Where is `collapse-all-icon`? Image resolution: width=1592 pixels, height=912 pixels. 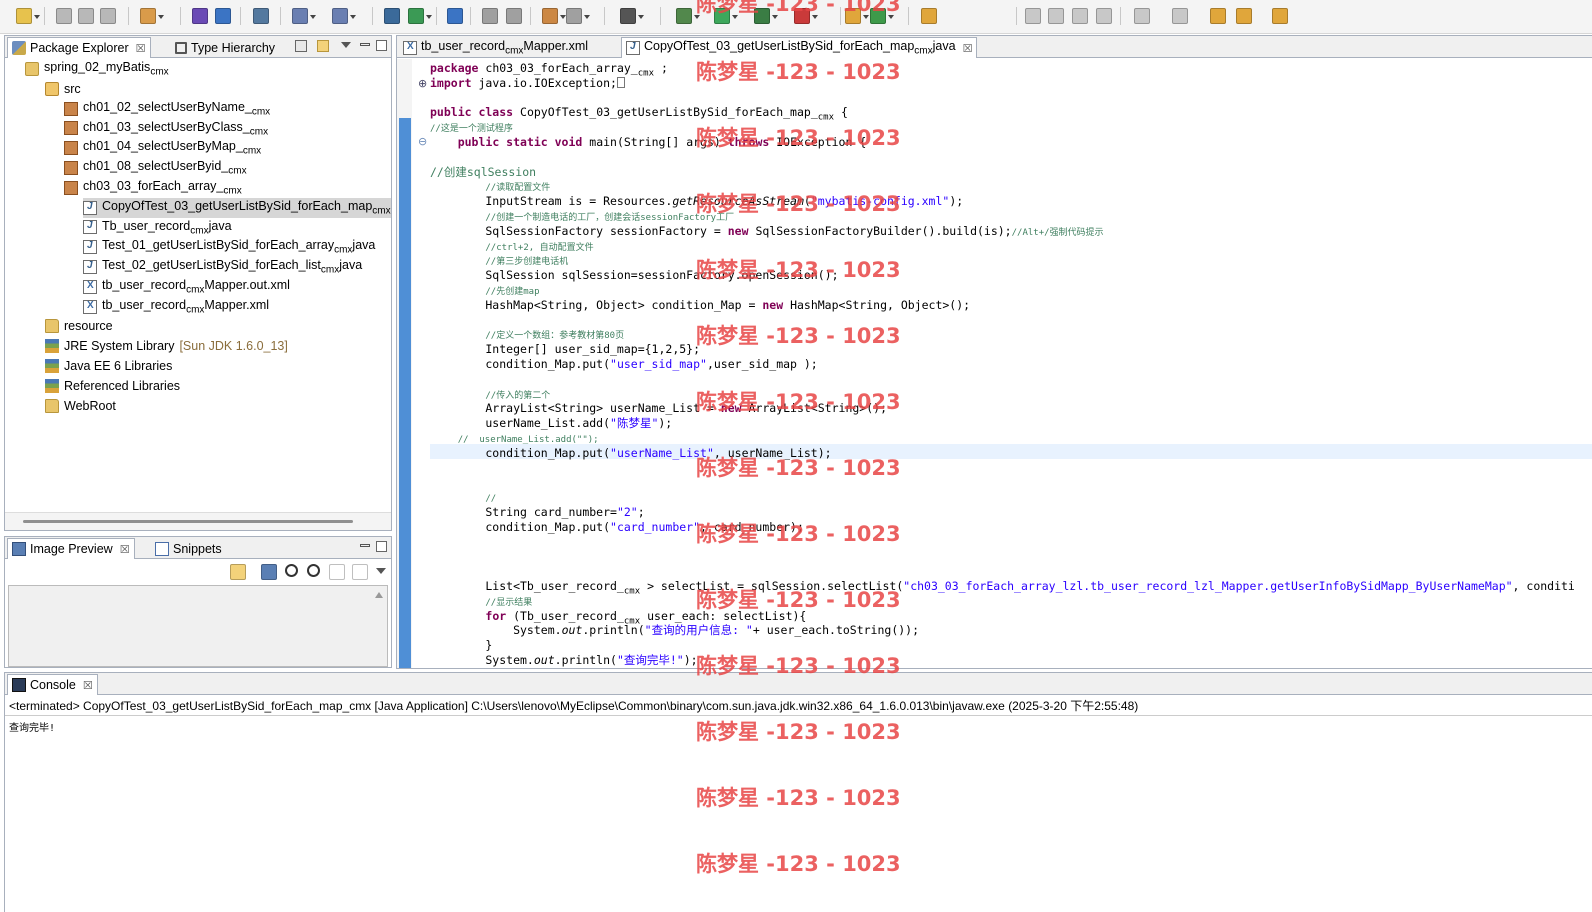
collapse-all-icon is located at coordinates (301, 46).